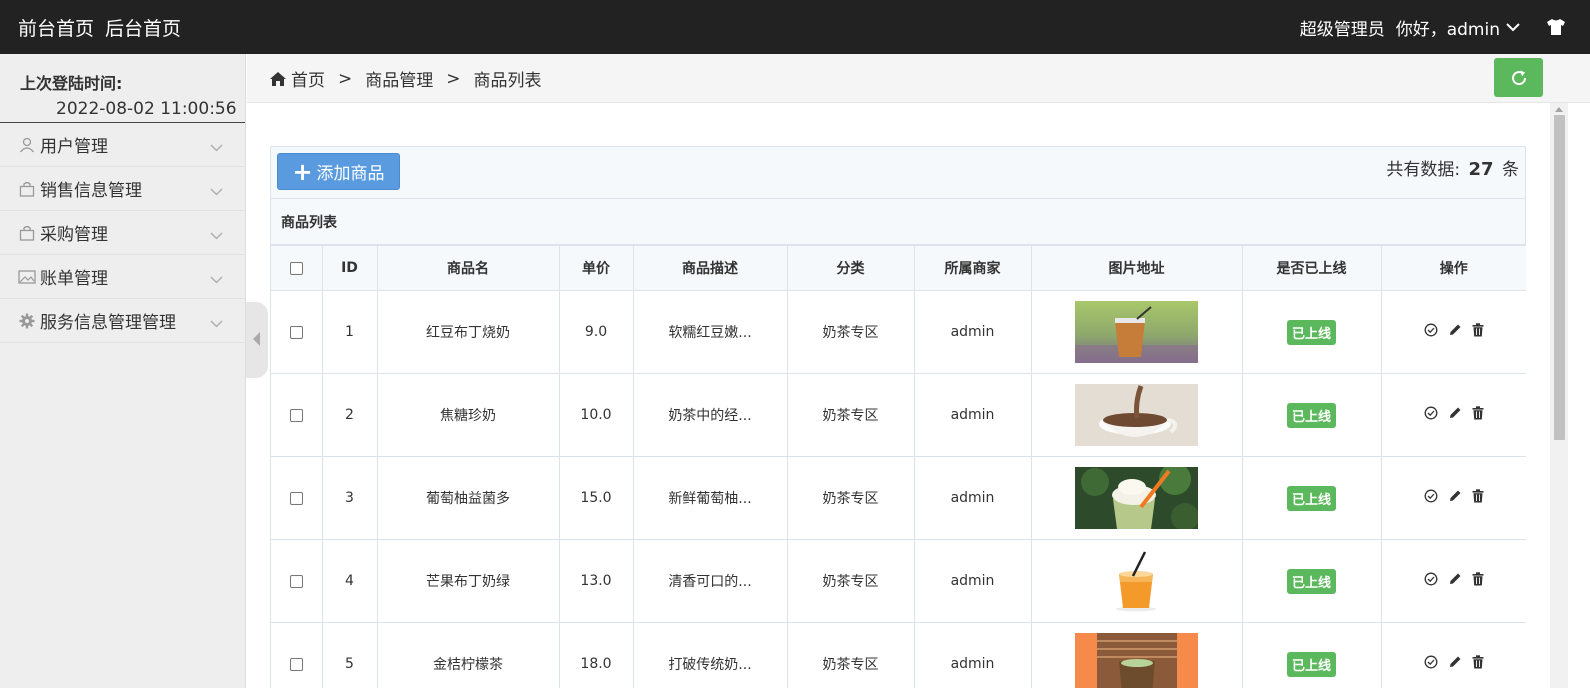 This screenshot has height=688, width=1590. Describe the element at coordinates (918, 78) in the screenshot. I see `breadcrumb-bar: 首页 > 商品管理 > 商品列表` at that location.